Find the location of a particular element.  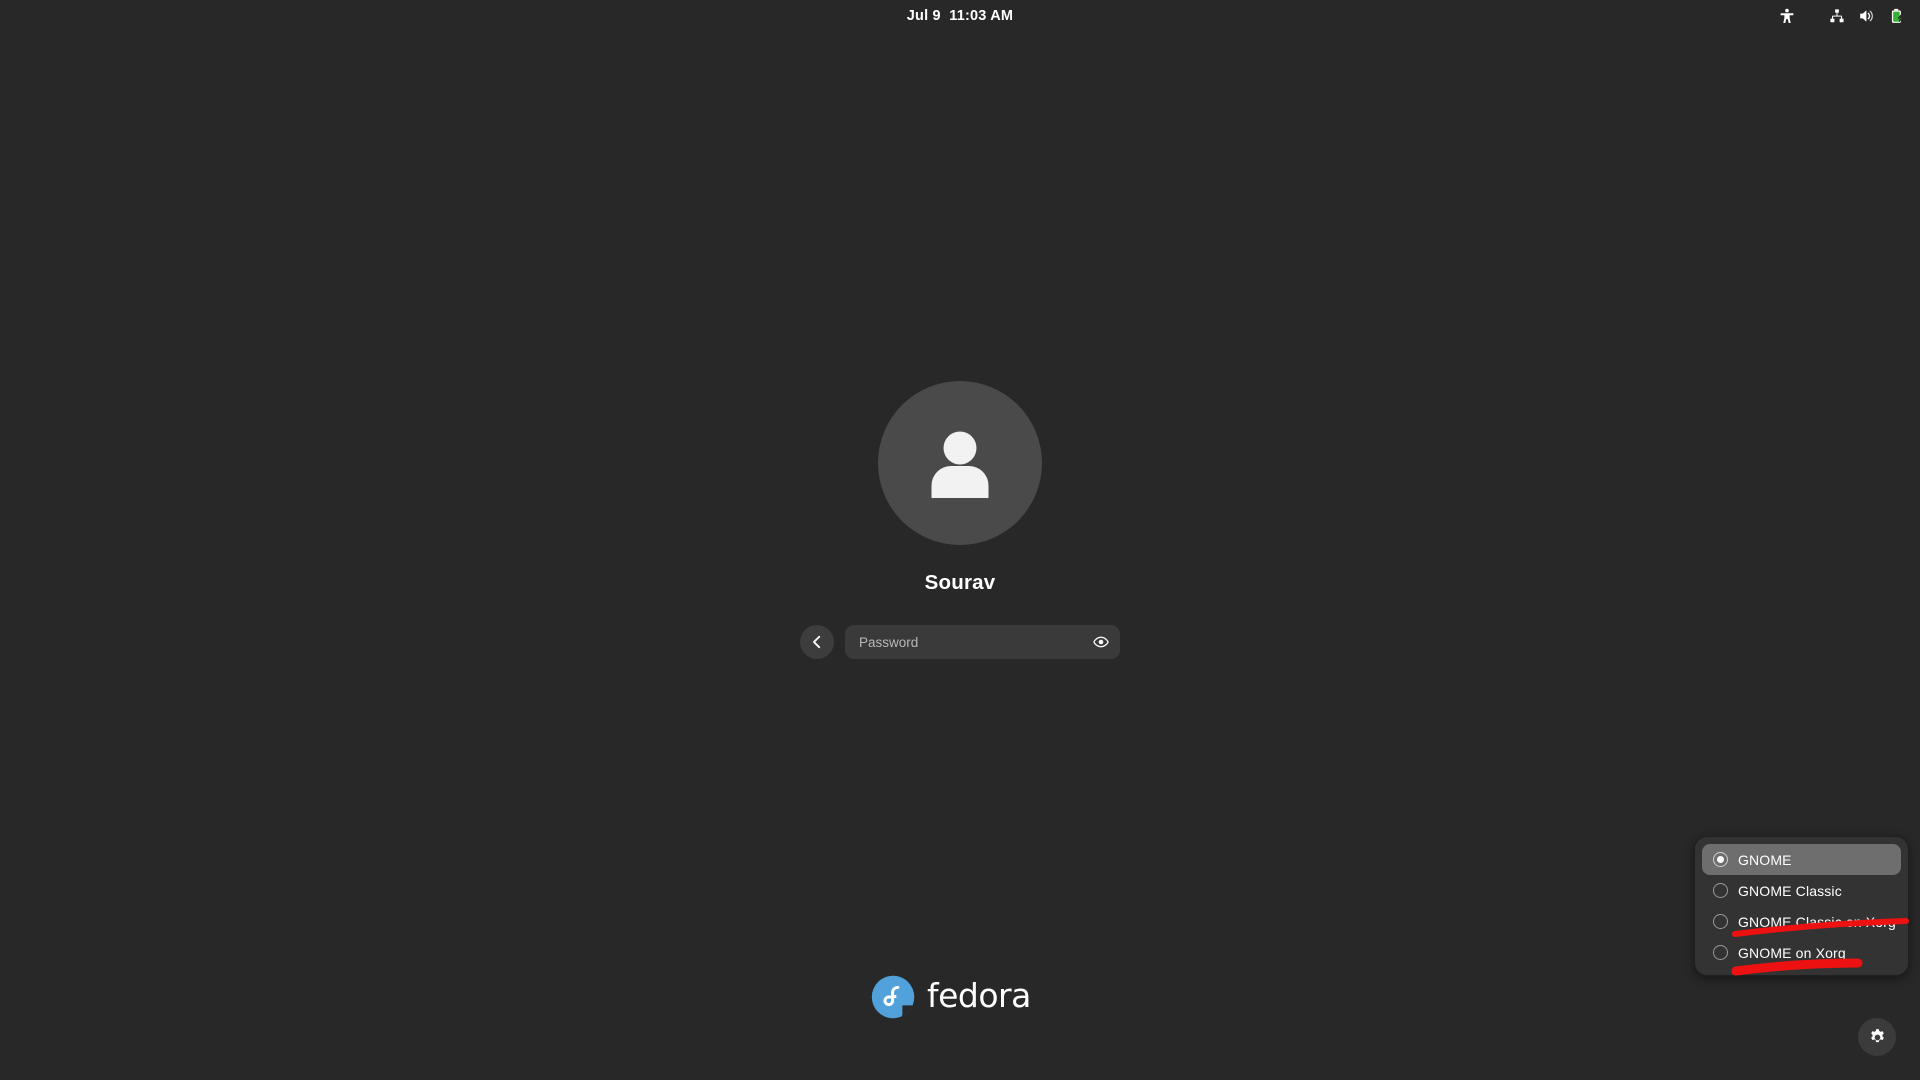

password-entry-row is located at coordinates (960, 642).